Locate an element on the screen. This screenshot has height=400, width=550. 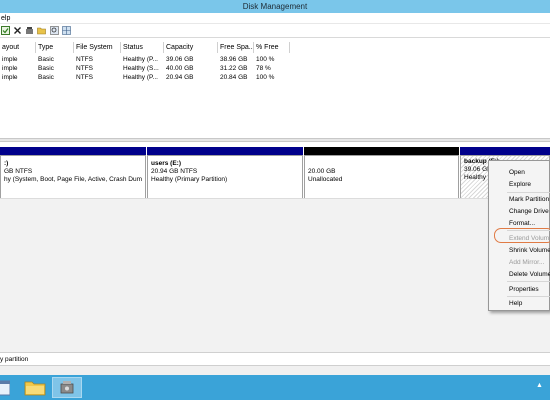
legend: y partition is located at coordinates (275, 358).